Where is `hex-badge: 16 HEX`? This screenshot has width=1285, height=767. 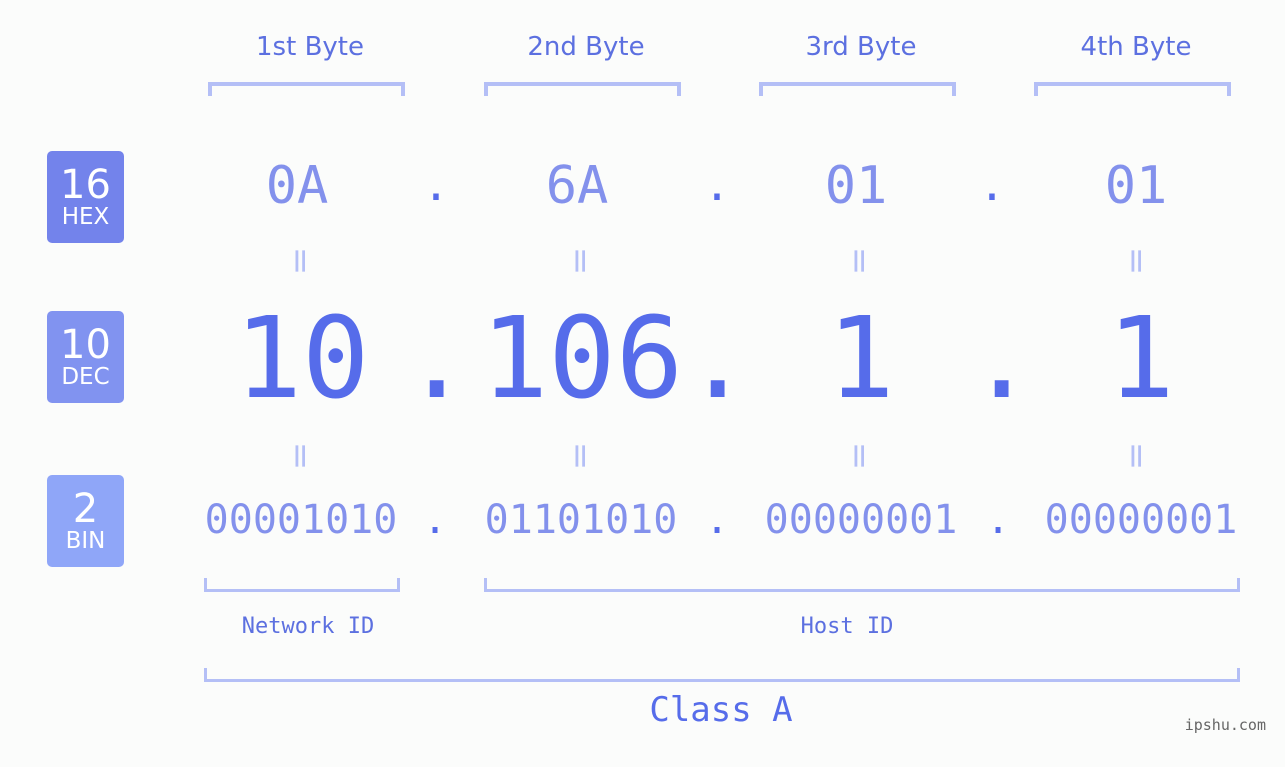 hex-badge: 16 HEX is located at coordinates (85, 197).